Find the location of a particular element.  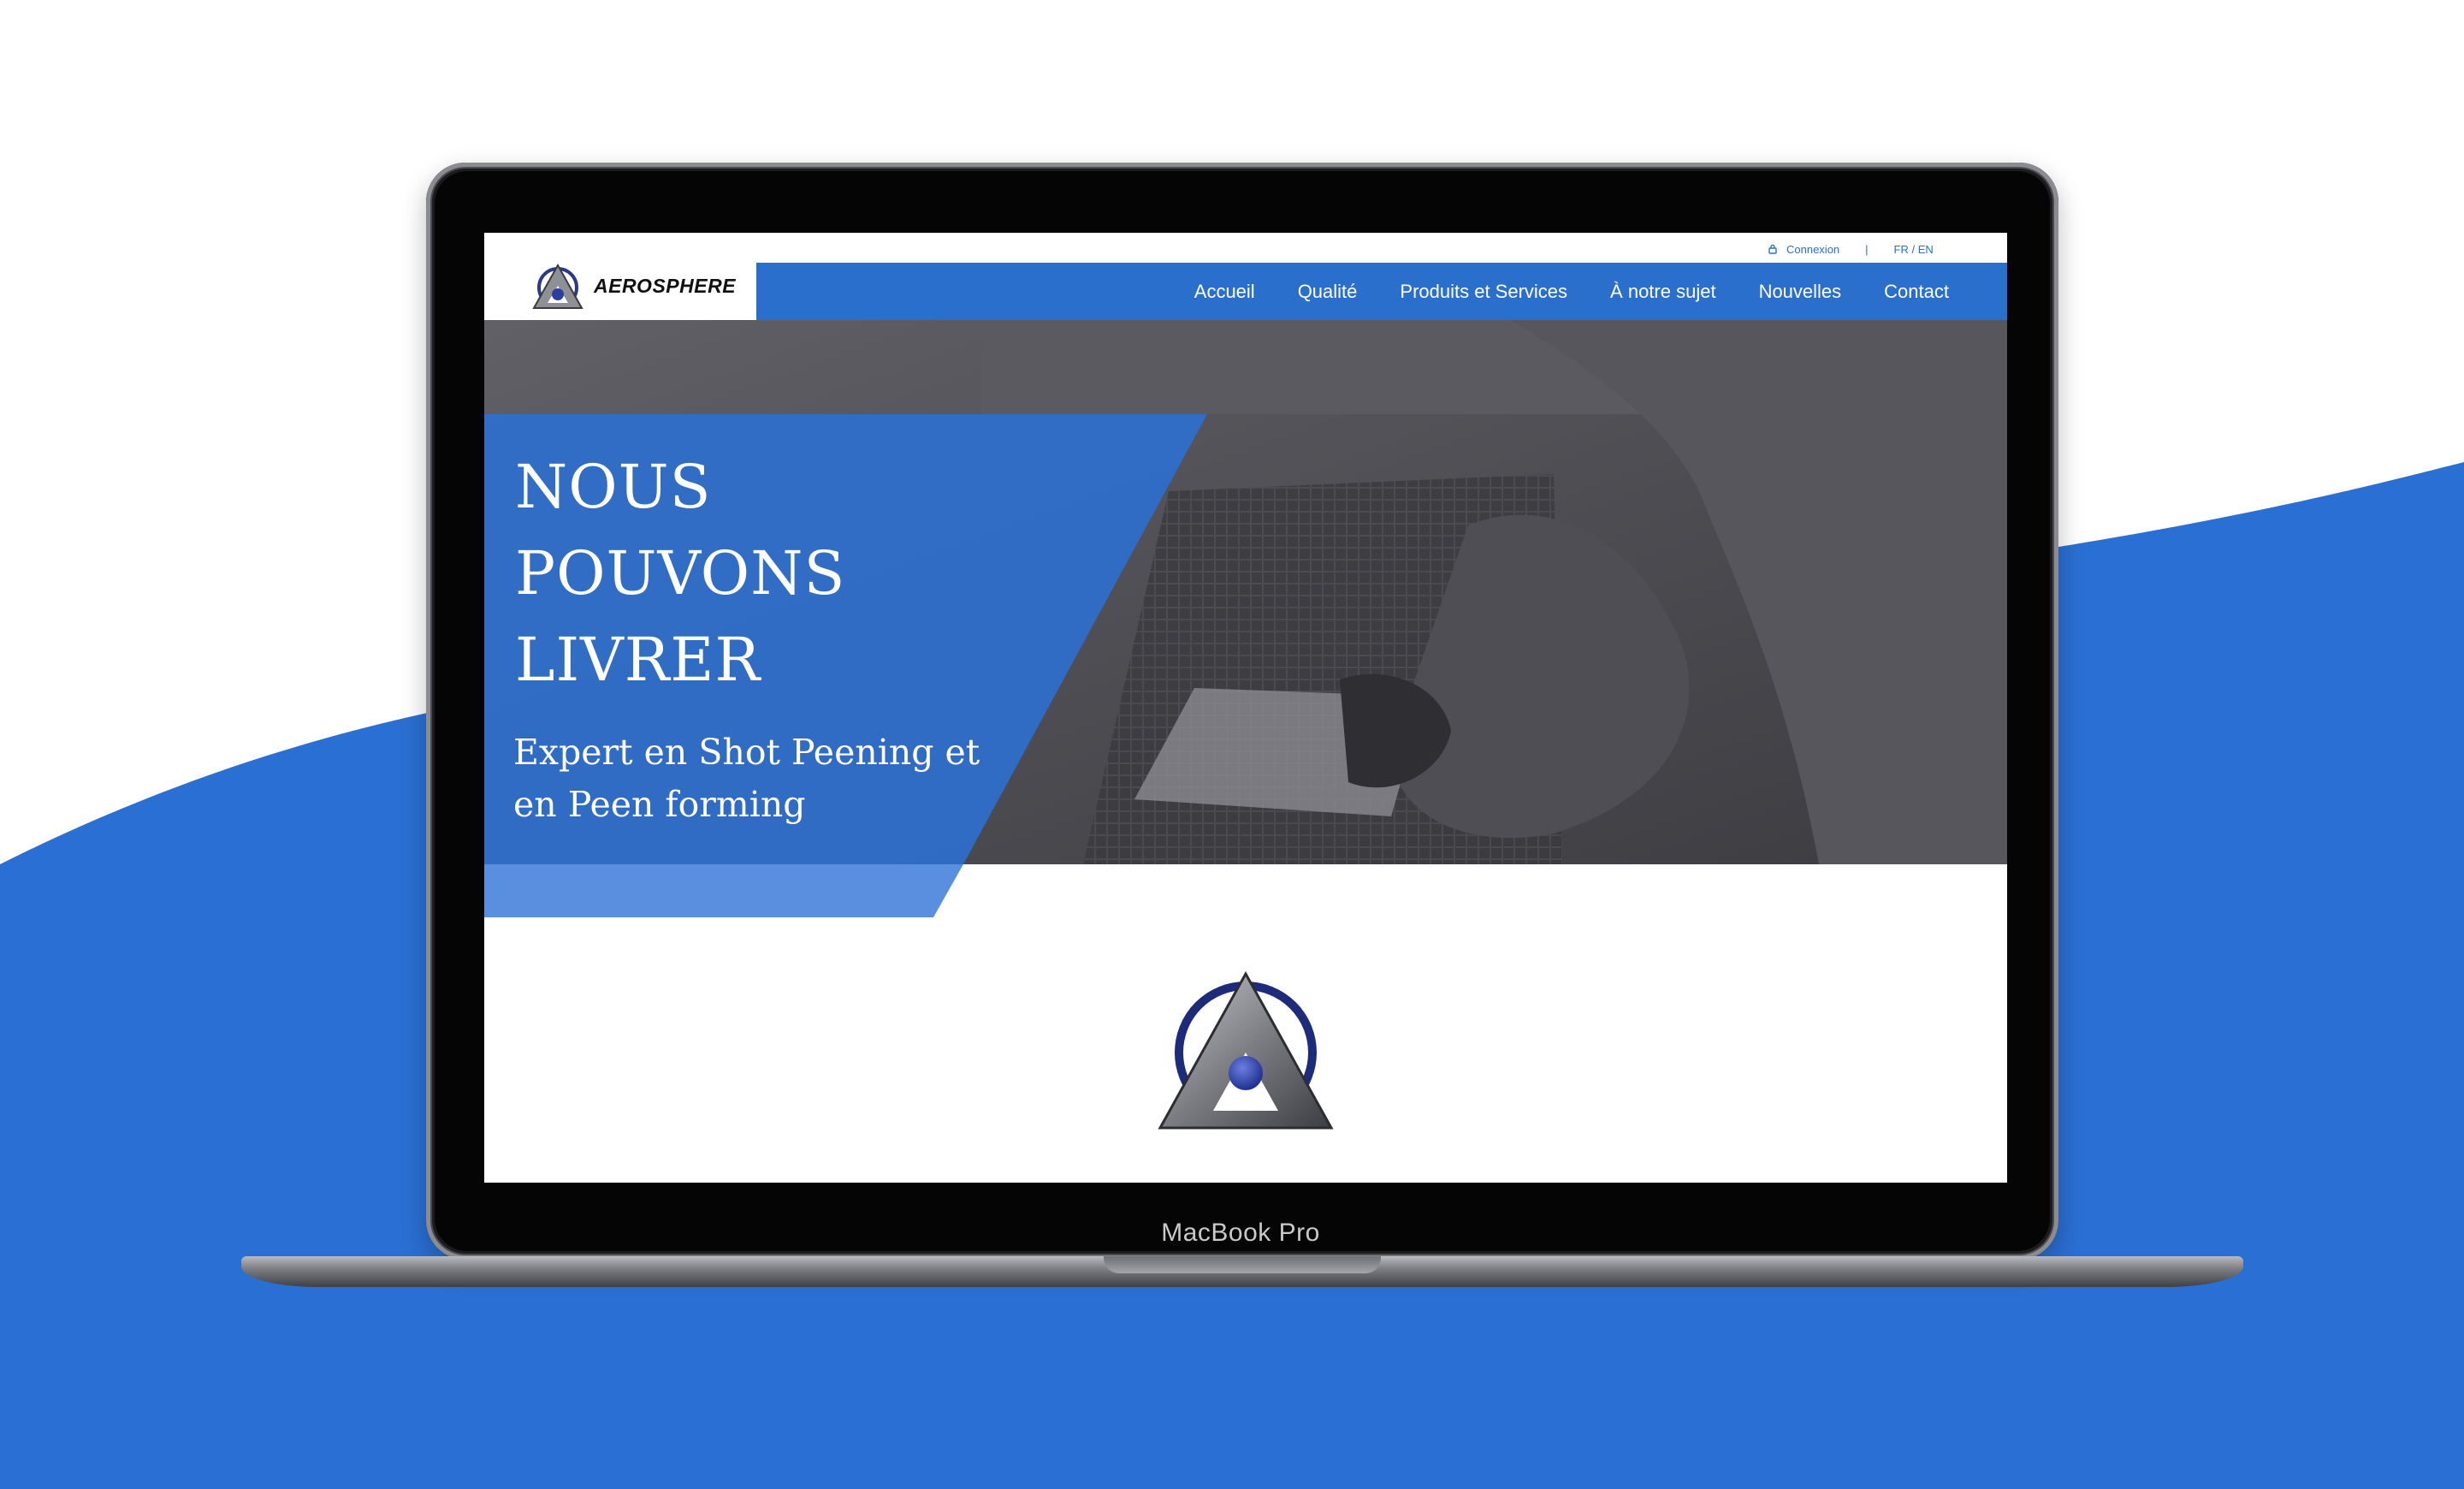

header-logo: AEROSPHERE is located at coordinates (620, 276).